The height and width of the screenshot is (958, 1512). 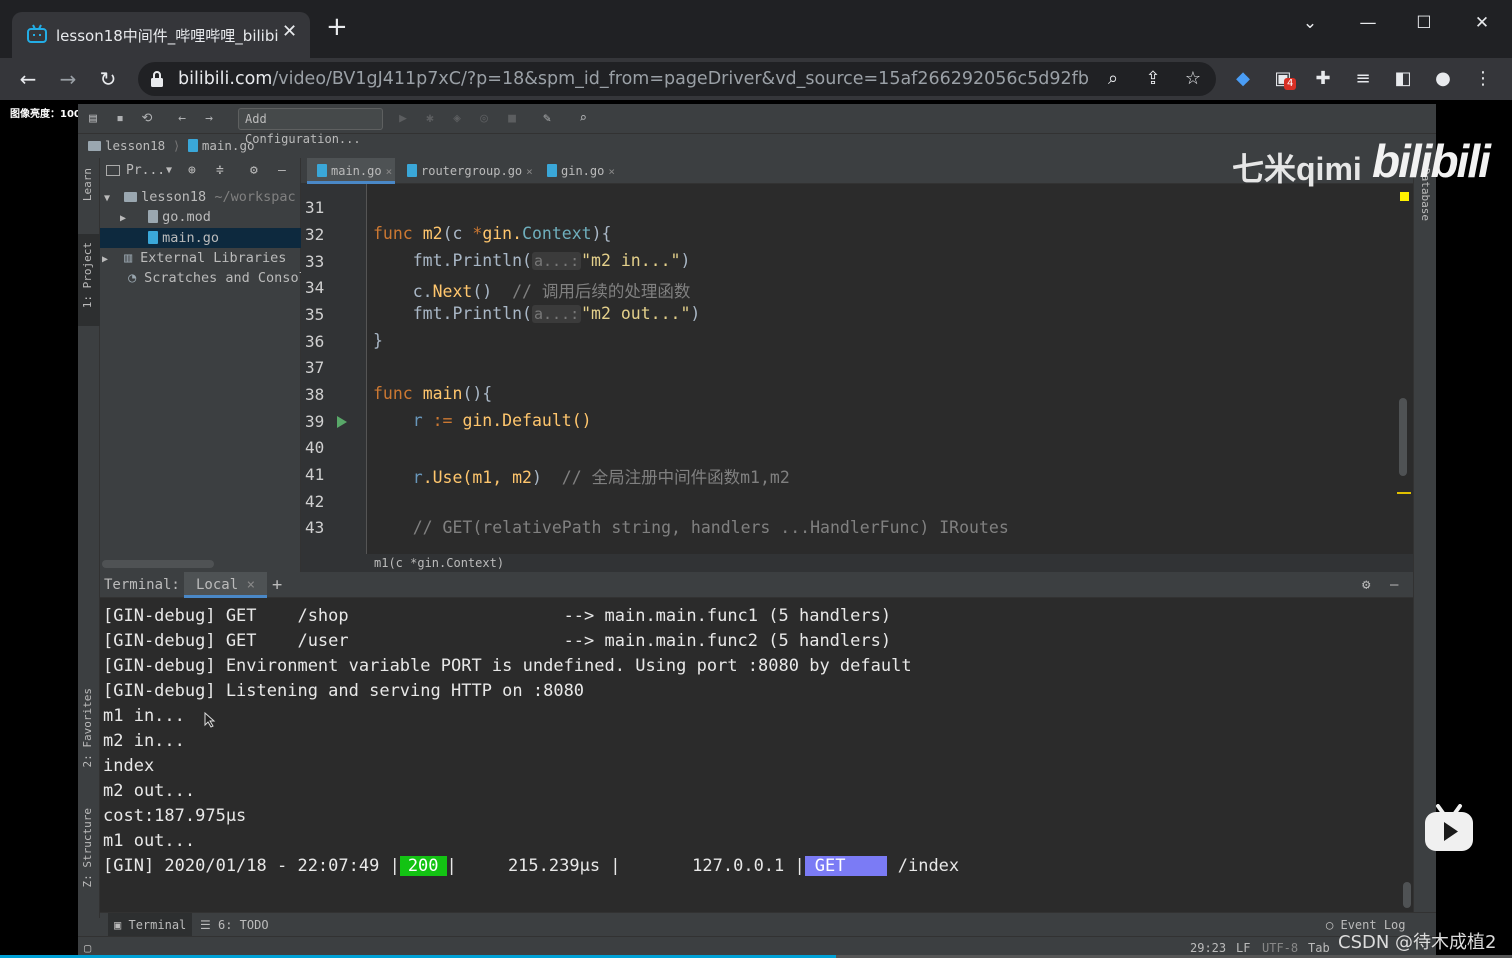 What do you see at coordinates (200, 197) in the screenshot?
I see `tree-item-lesson18: ▼ lesson18 ~/workspac` at bounding box center [200, 197].